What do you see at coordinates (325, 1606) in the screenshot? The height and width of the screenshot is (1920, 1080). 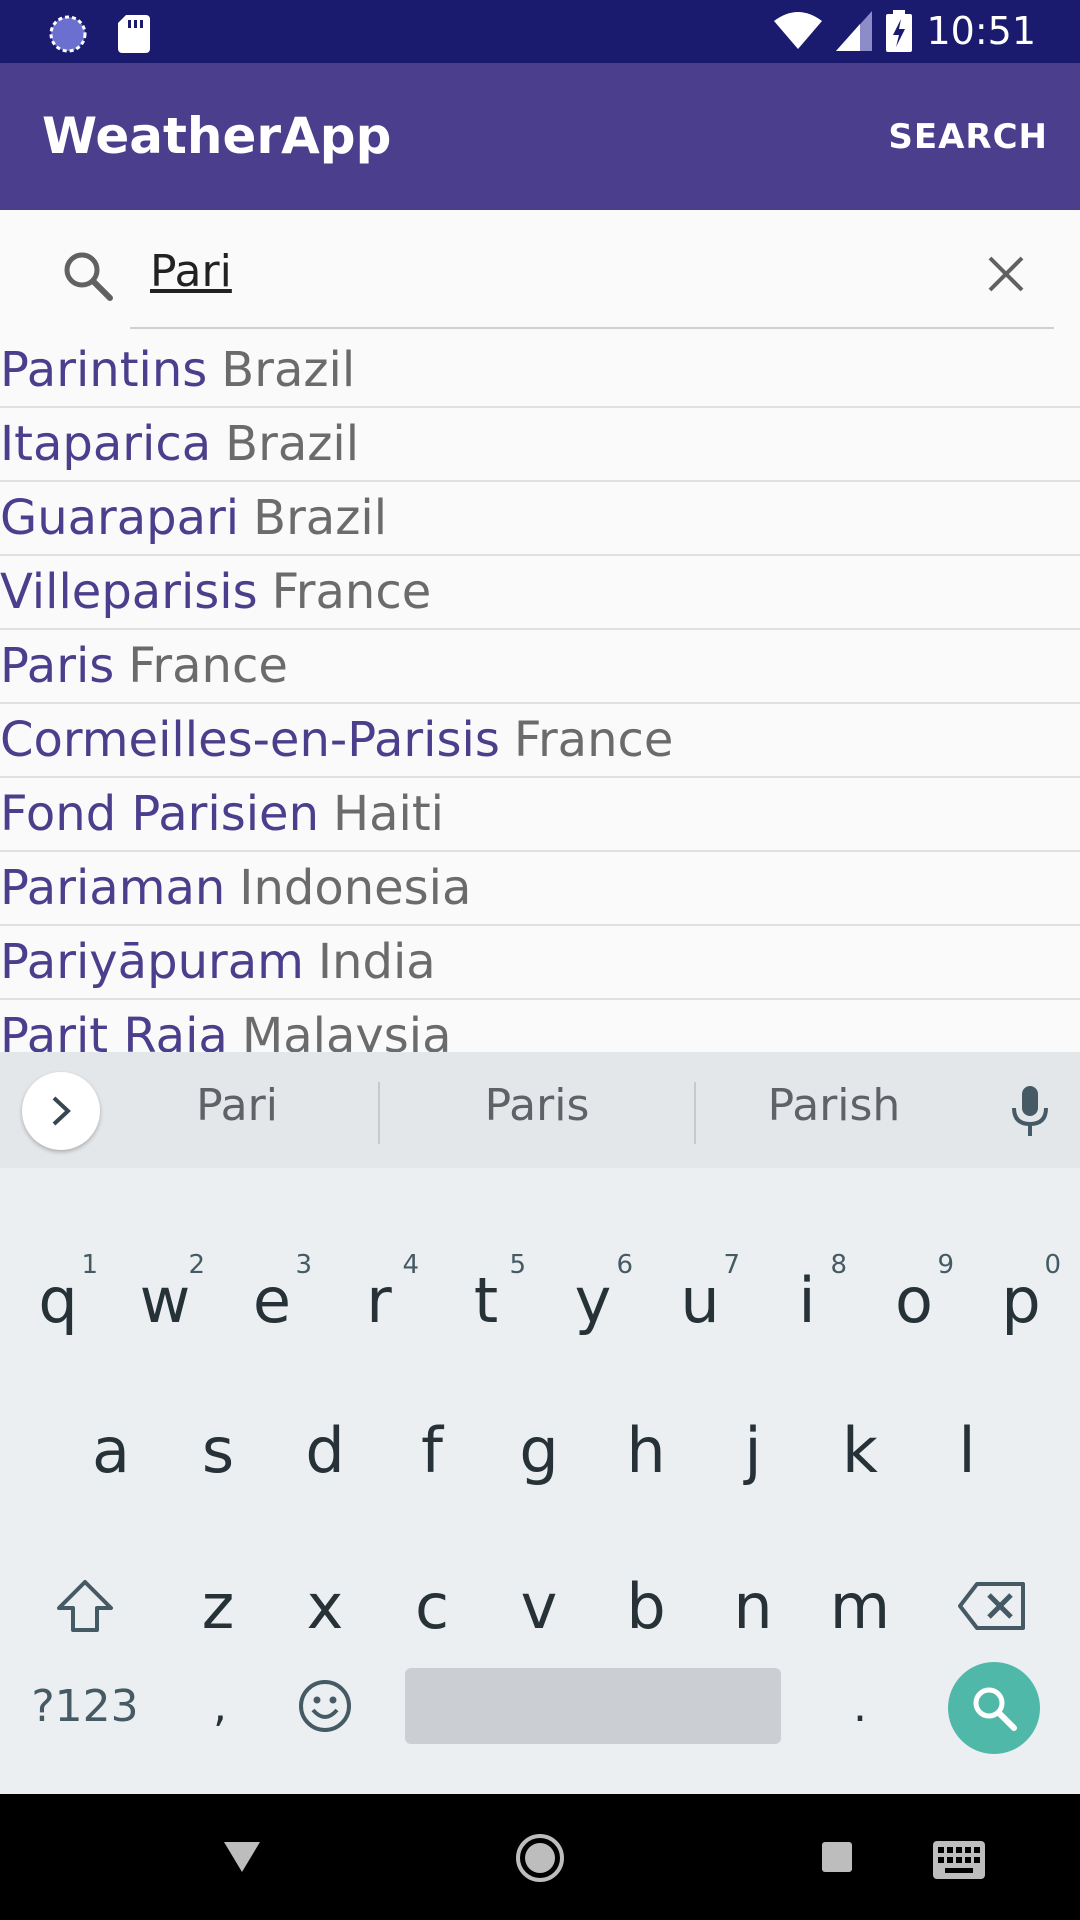 I see `key-x: x` at bounding box center [325, 1606].